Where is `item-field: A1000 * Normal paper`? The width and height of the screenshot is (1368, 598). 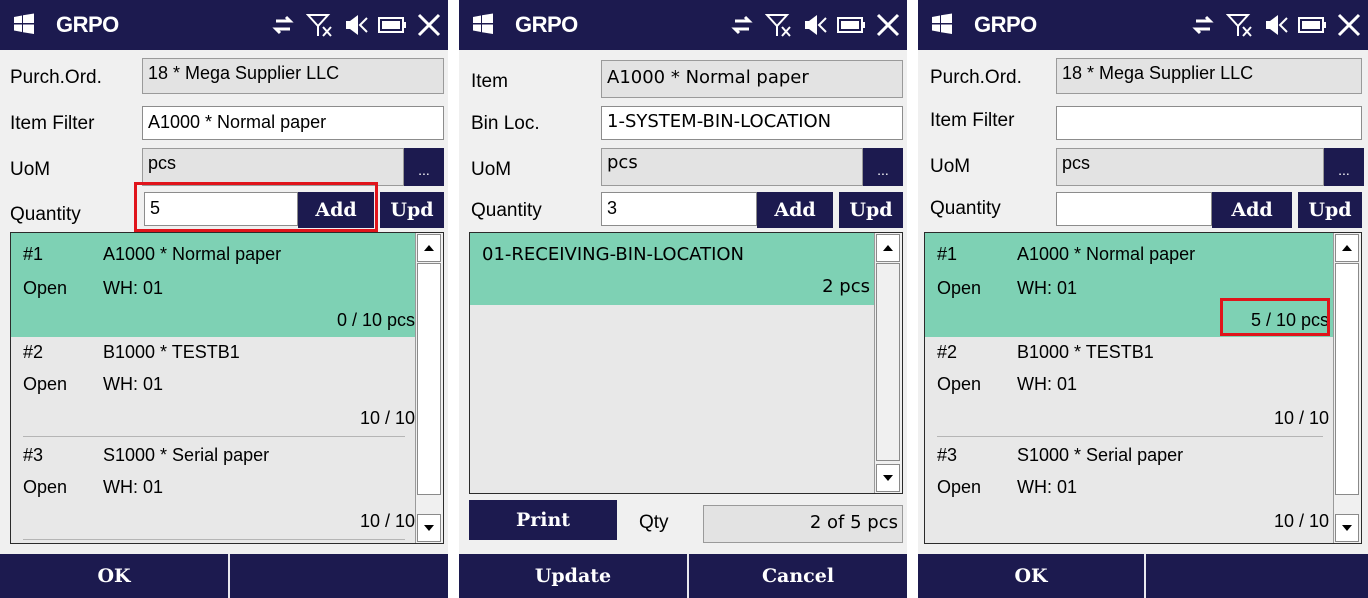 item-field: A1000 * Normal paper is located at coordinates (752, 79).